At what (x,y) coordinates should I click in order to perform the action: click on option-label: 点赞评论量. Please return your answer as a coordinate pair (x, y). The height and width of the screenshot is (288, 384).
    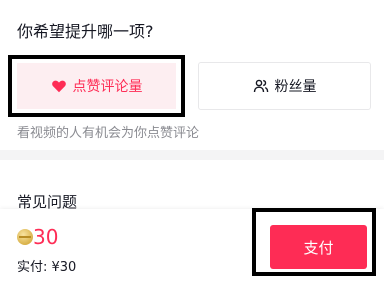
    Looking at the image, I should click on (107, 87).